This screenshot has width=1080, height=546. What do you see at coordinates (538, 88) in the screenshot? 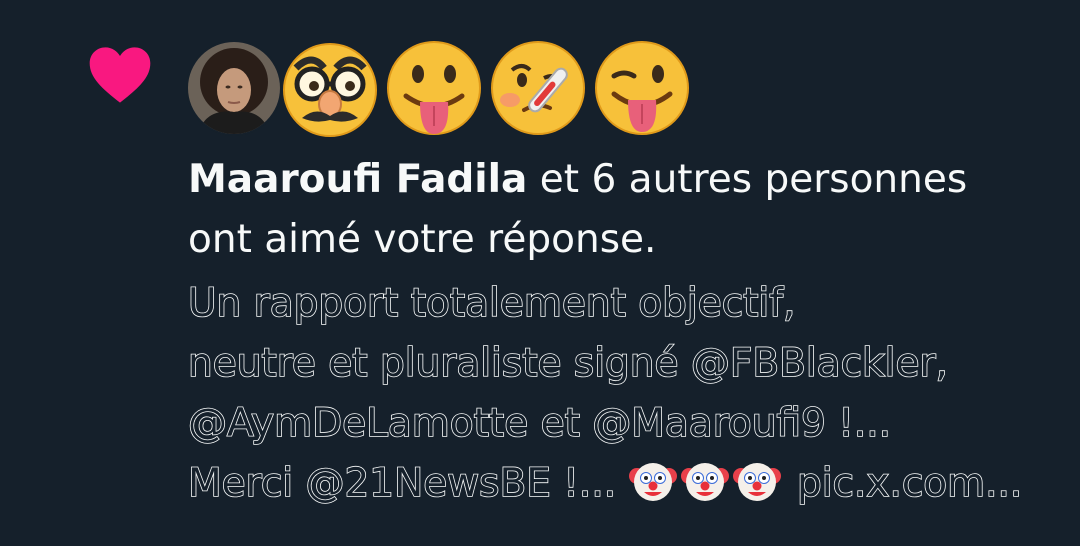
I see `face-with-thermometer-emoji` at bounding box center [538, 88].